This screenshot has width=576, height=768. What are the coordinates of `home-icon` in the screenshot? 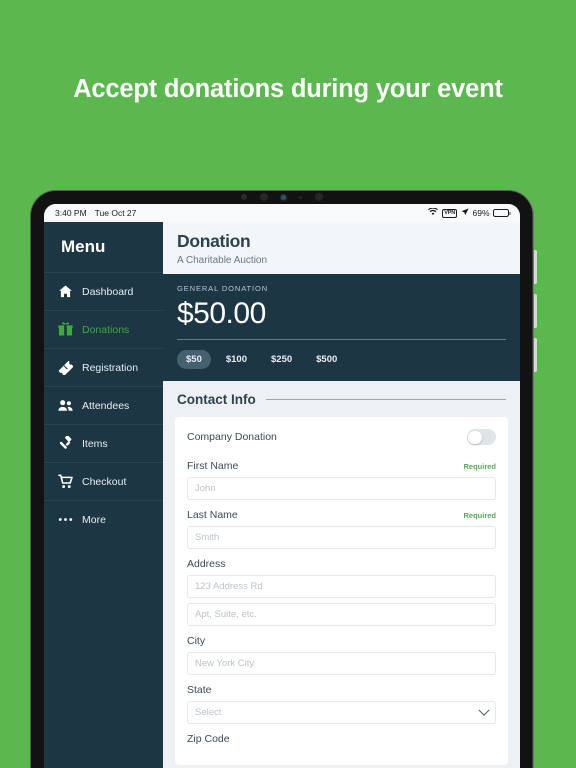 It's located at (65, 291).